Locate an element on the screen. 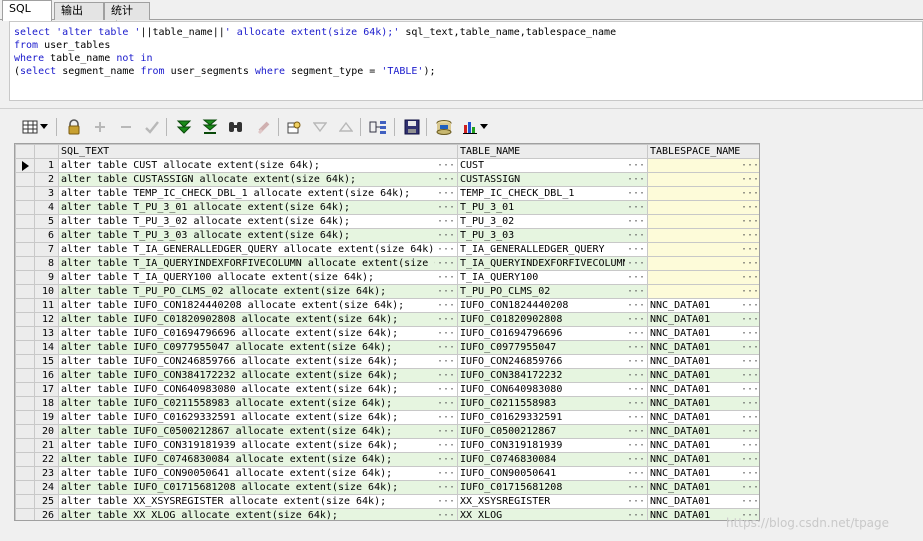  row-number: 1 is located at coordinates (46, 165).